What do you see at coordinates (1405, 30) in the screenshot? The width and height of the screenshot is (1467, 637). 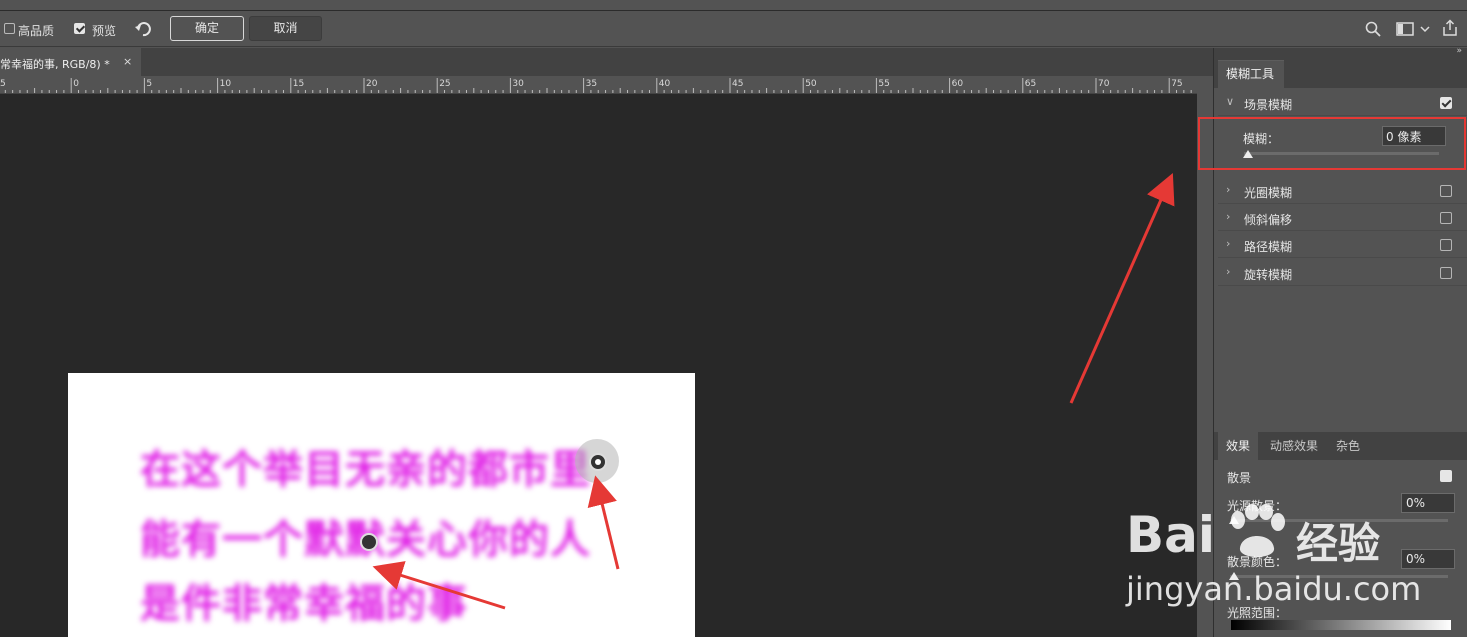 I see `workspace-icon` at bounding box center [1405, 30].